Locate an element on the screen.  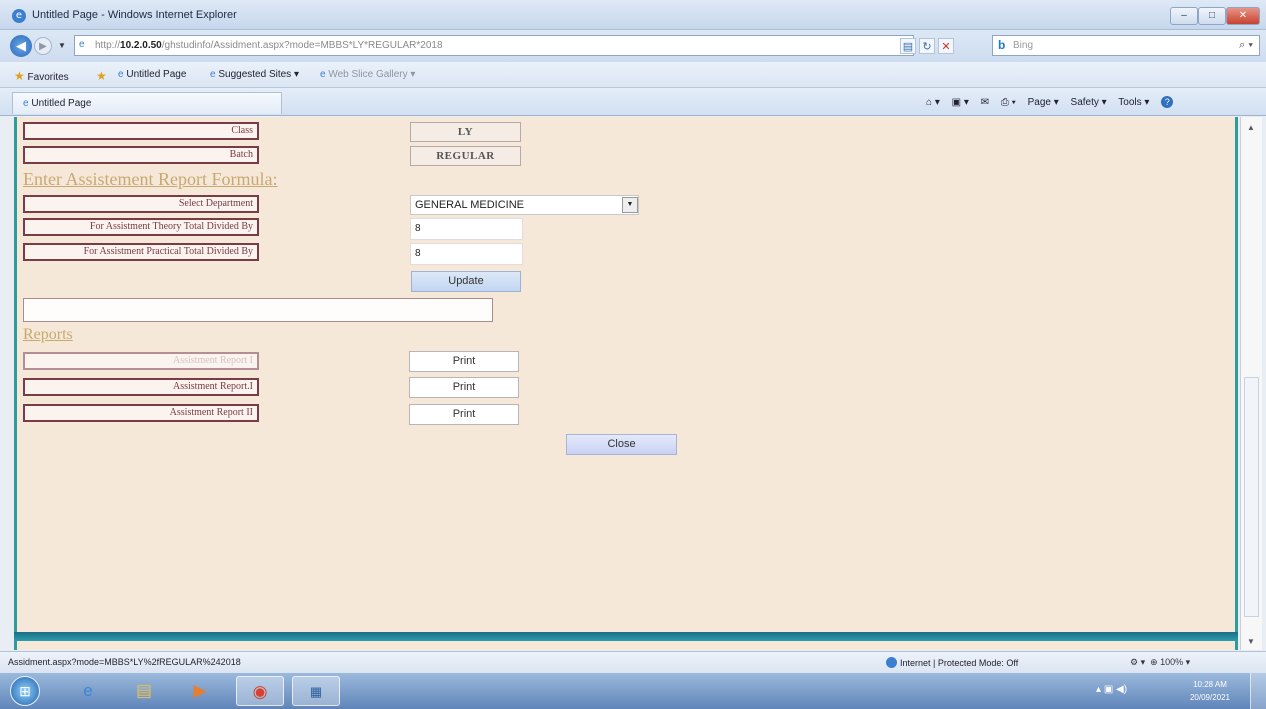
safety-menu: Safety ▾ is located at coordinates (1089, 102).